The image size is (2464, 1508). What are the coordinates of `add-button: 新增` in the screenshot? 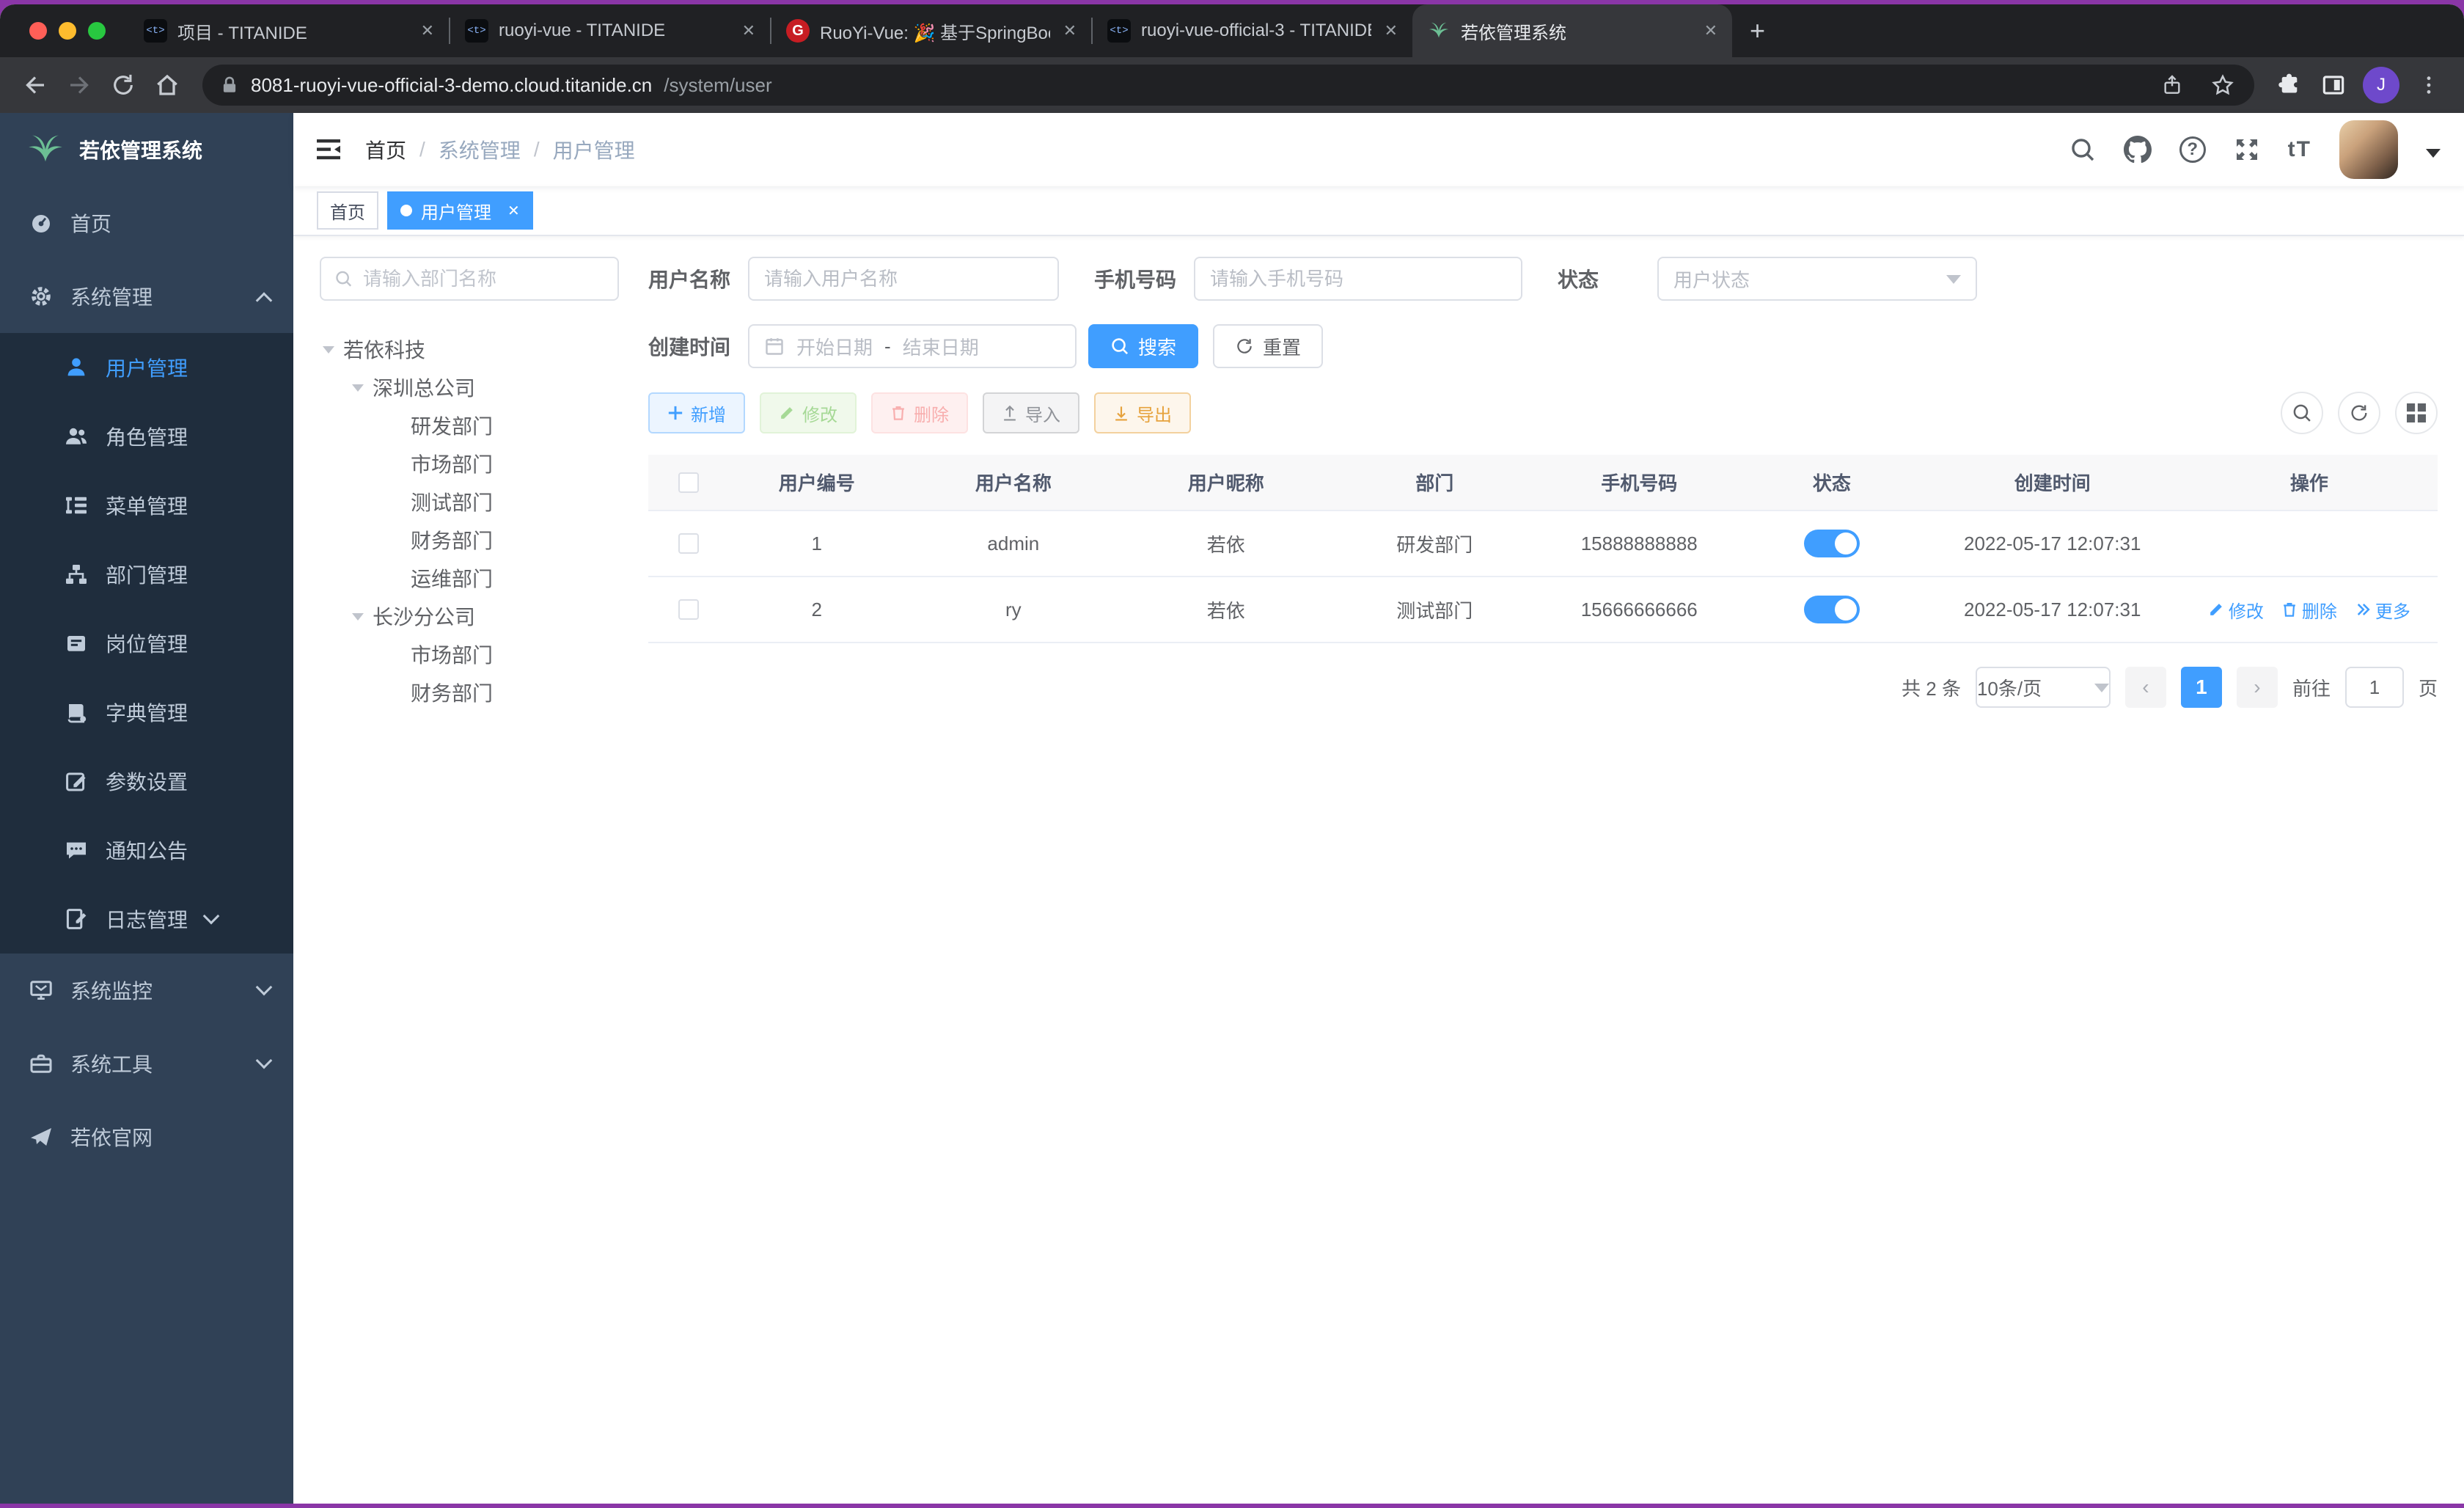 It's located at (696, 412).